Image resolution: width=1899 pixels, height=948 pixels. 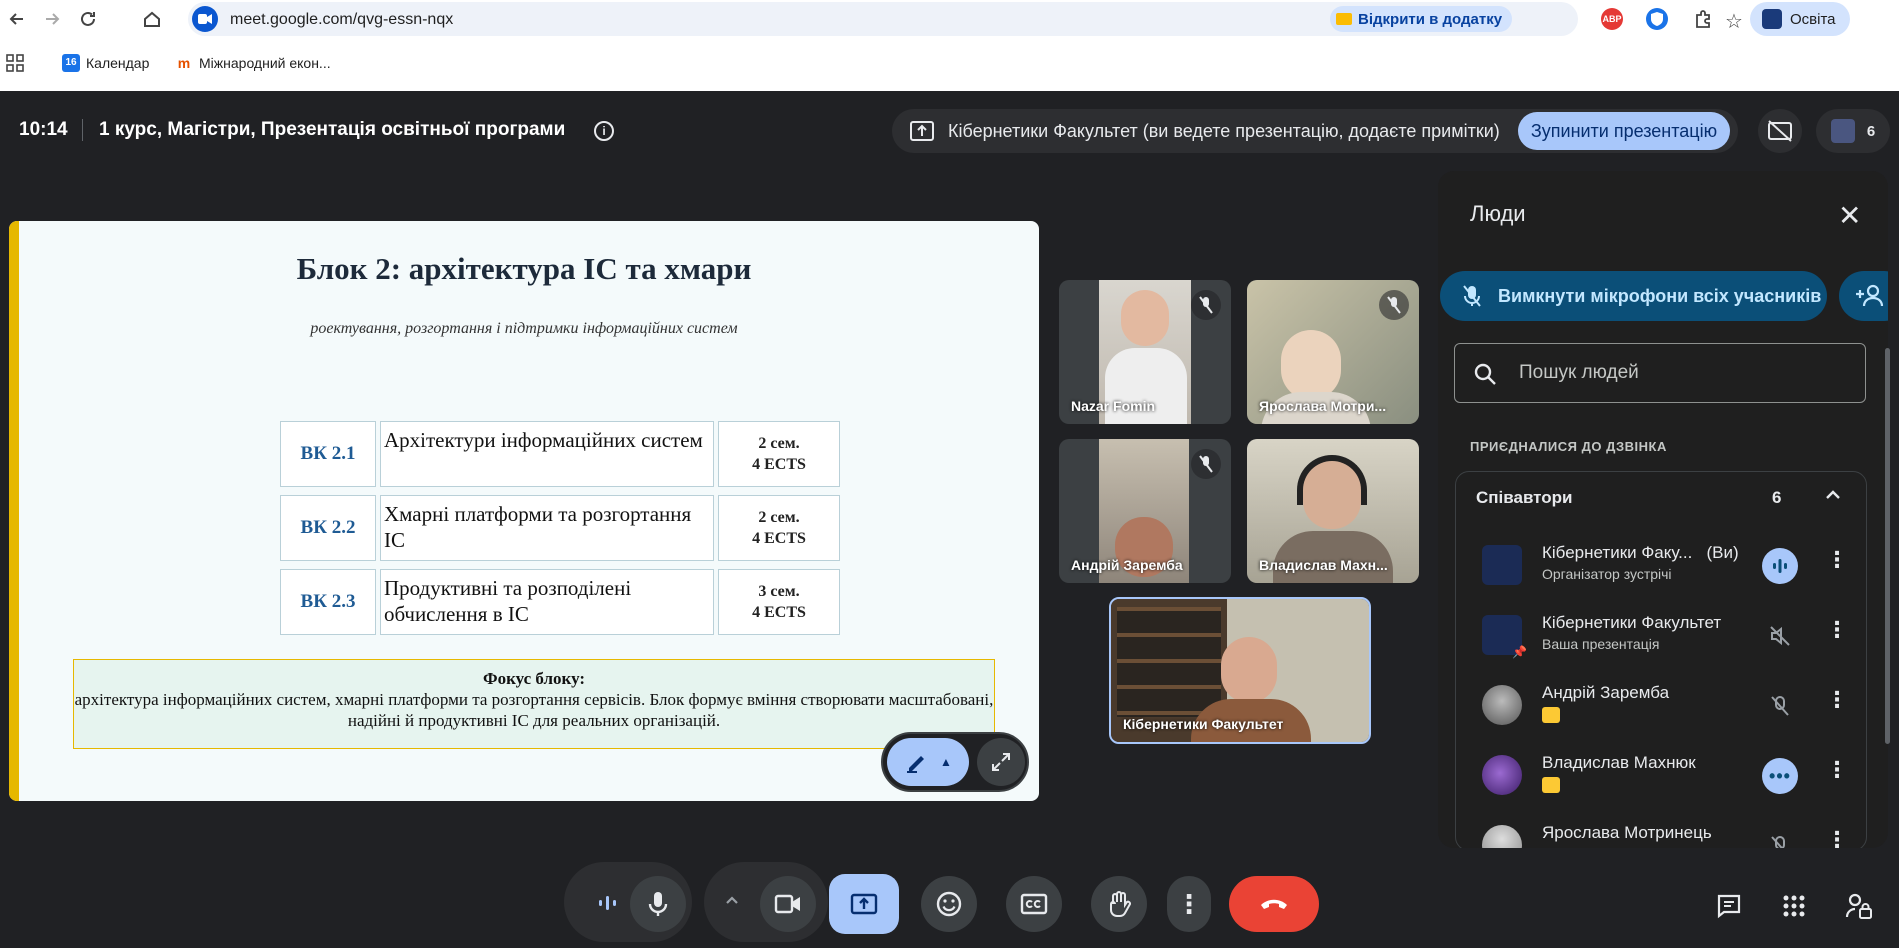 I want to click on call-end-icon, so click(x=1274, y=904).